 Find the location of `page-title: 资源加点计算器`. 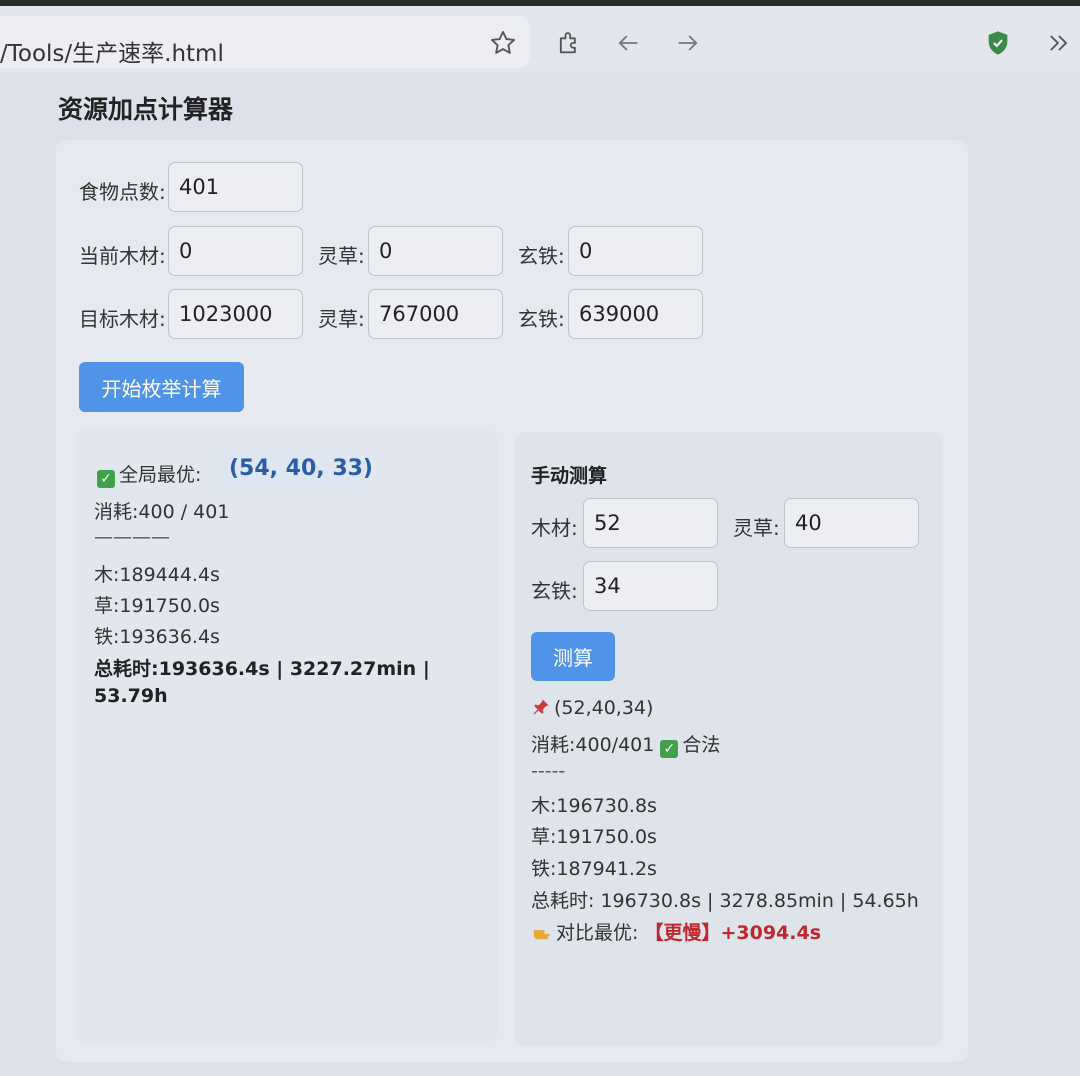

page-title: 资源加点计算器 is located at coordinates (146, 109).